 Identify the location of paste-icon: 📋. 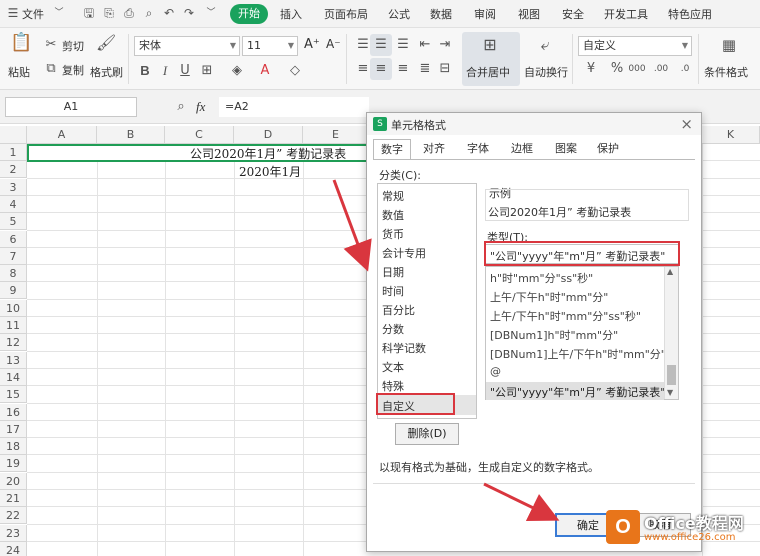
(21, 43).